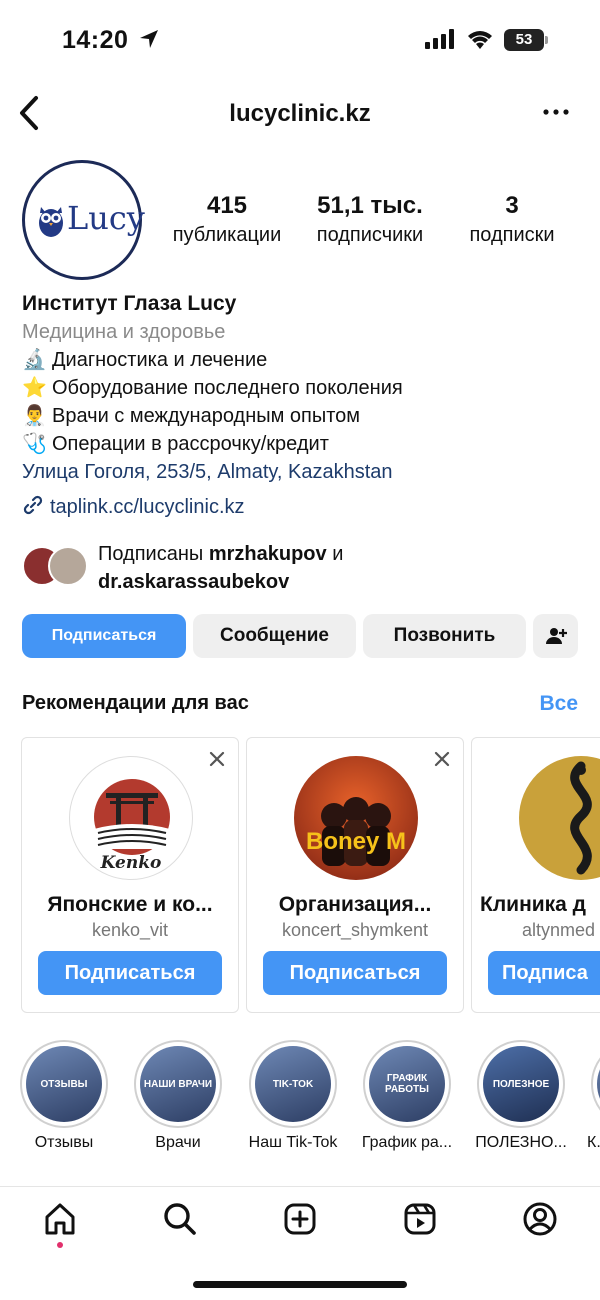 This screenshot has height=1300, width=600. Describe the element at coordinates (131, 818) in the screenshot. I see `recommendation-avatar: Kenko` at that location.